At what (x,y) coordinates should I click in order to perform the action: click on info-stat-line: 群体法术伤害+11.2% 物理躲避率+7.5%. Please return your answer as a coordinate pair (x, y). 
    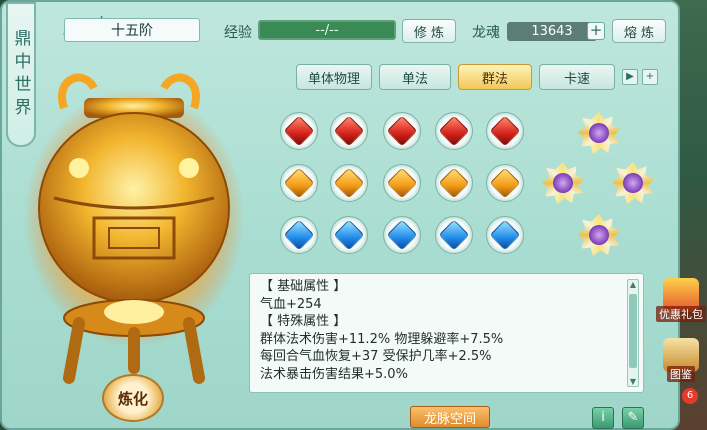
    Looking at the image, I should click on (382, 339).